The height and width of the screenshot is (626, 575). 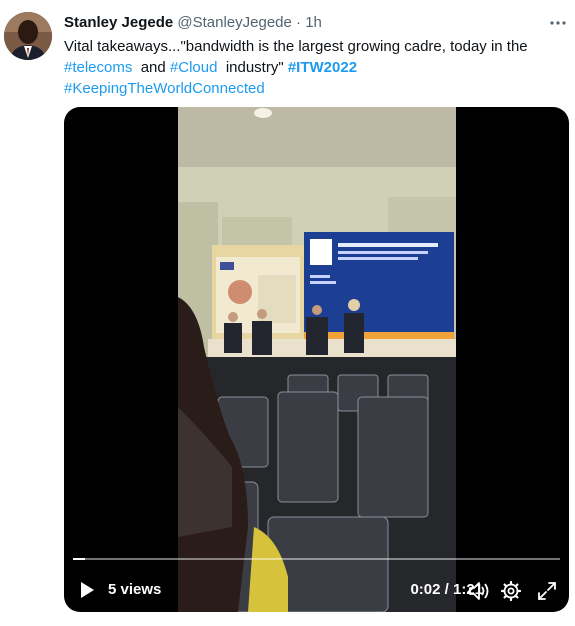 I want to click on settings-button, so click(x=511, y=591).